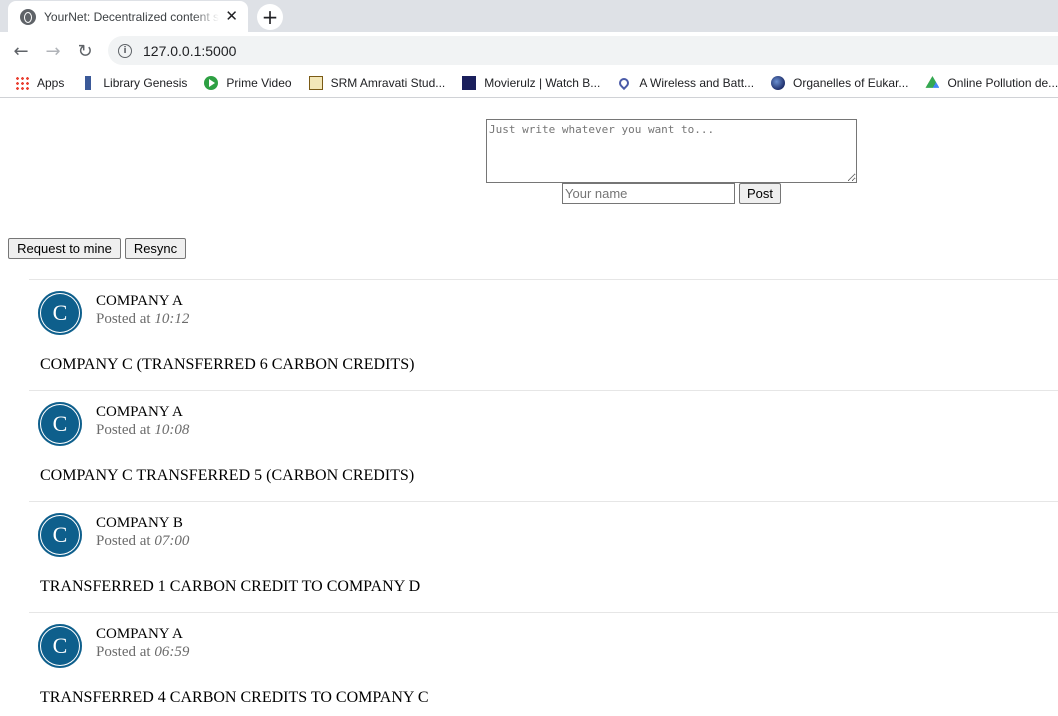 This screenshot has height=716, width=1058. Describe the element at coordinates (227, 475) in the screenshot. I see `post-content: COMPANY C TRANSFERRED 5 (CARBON CREDITS)` at that location.